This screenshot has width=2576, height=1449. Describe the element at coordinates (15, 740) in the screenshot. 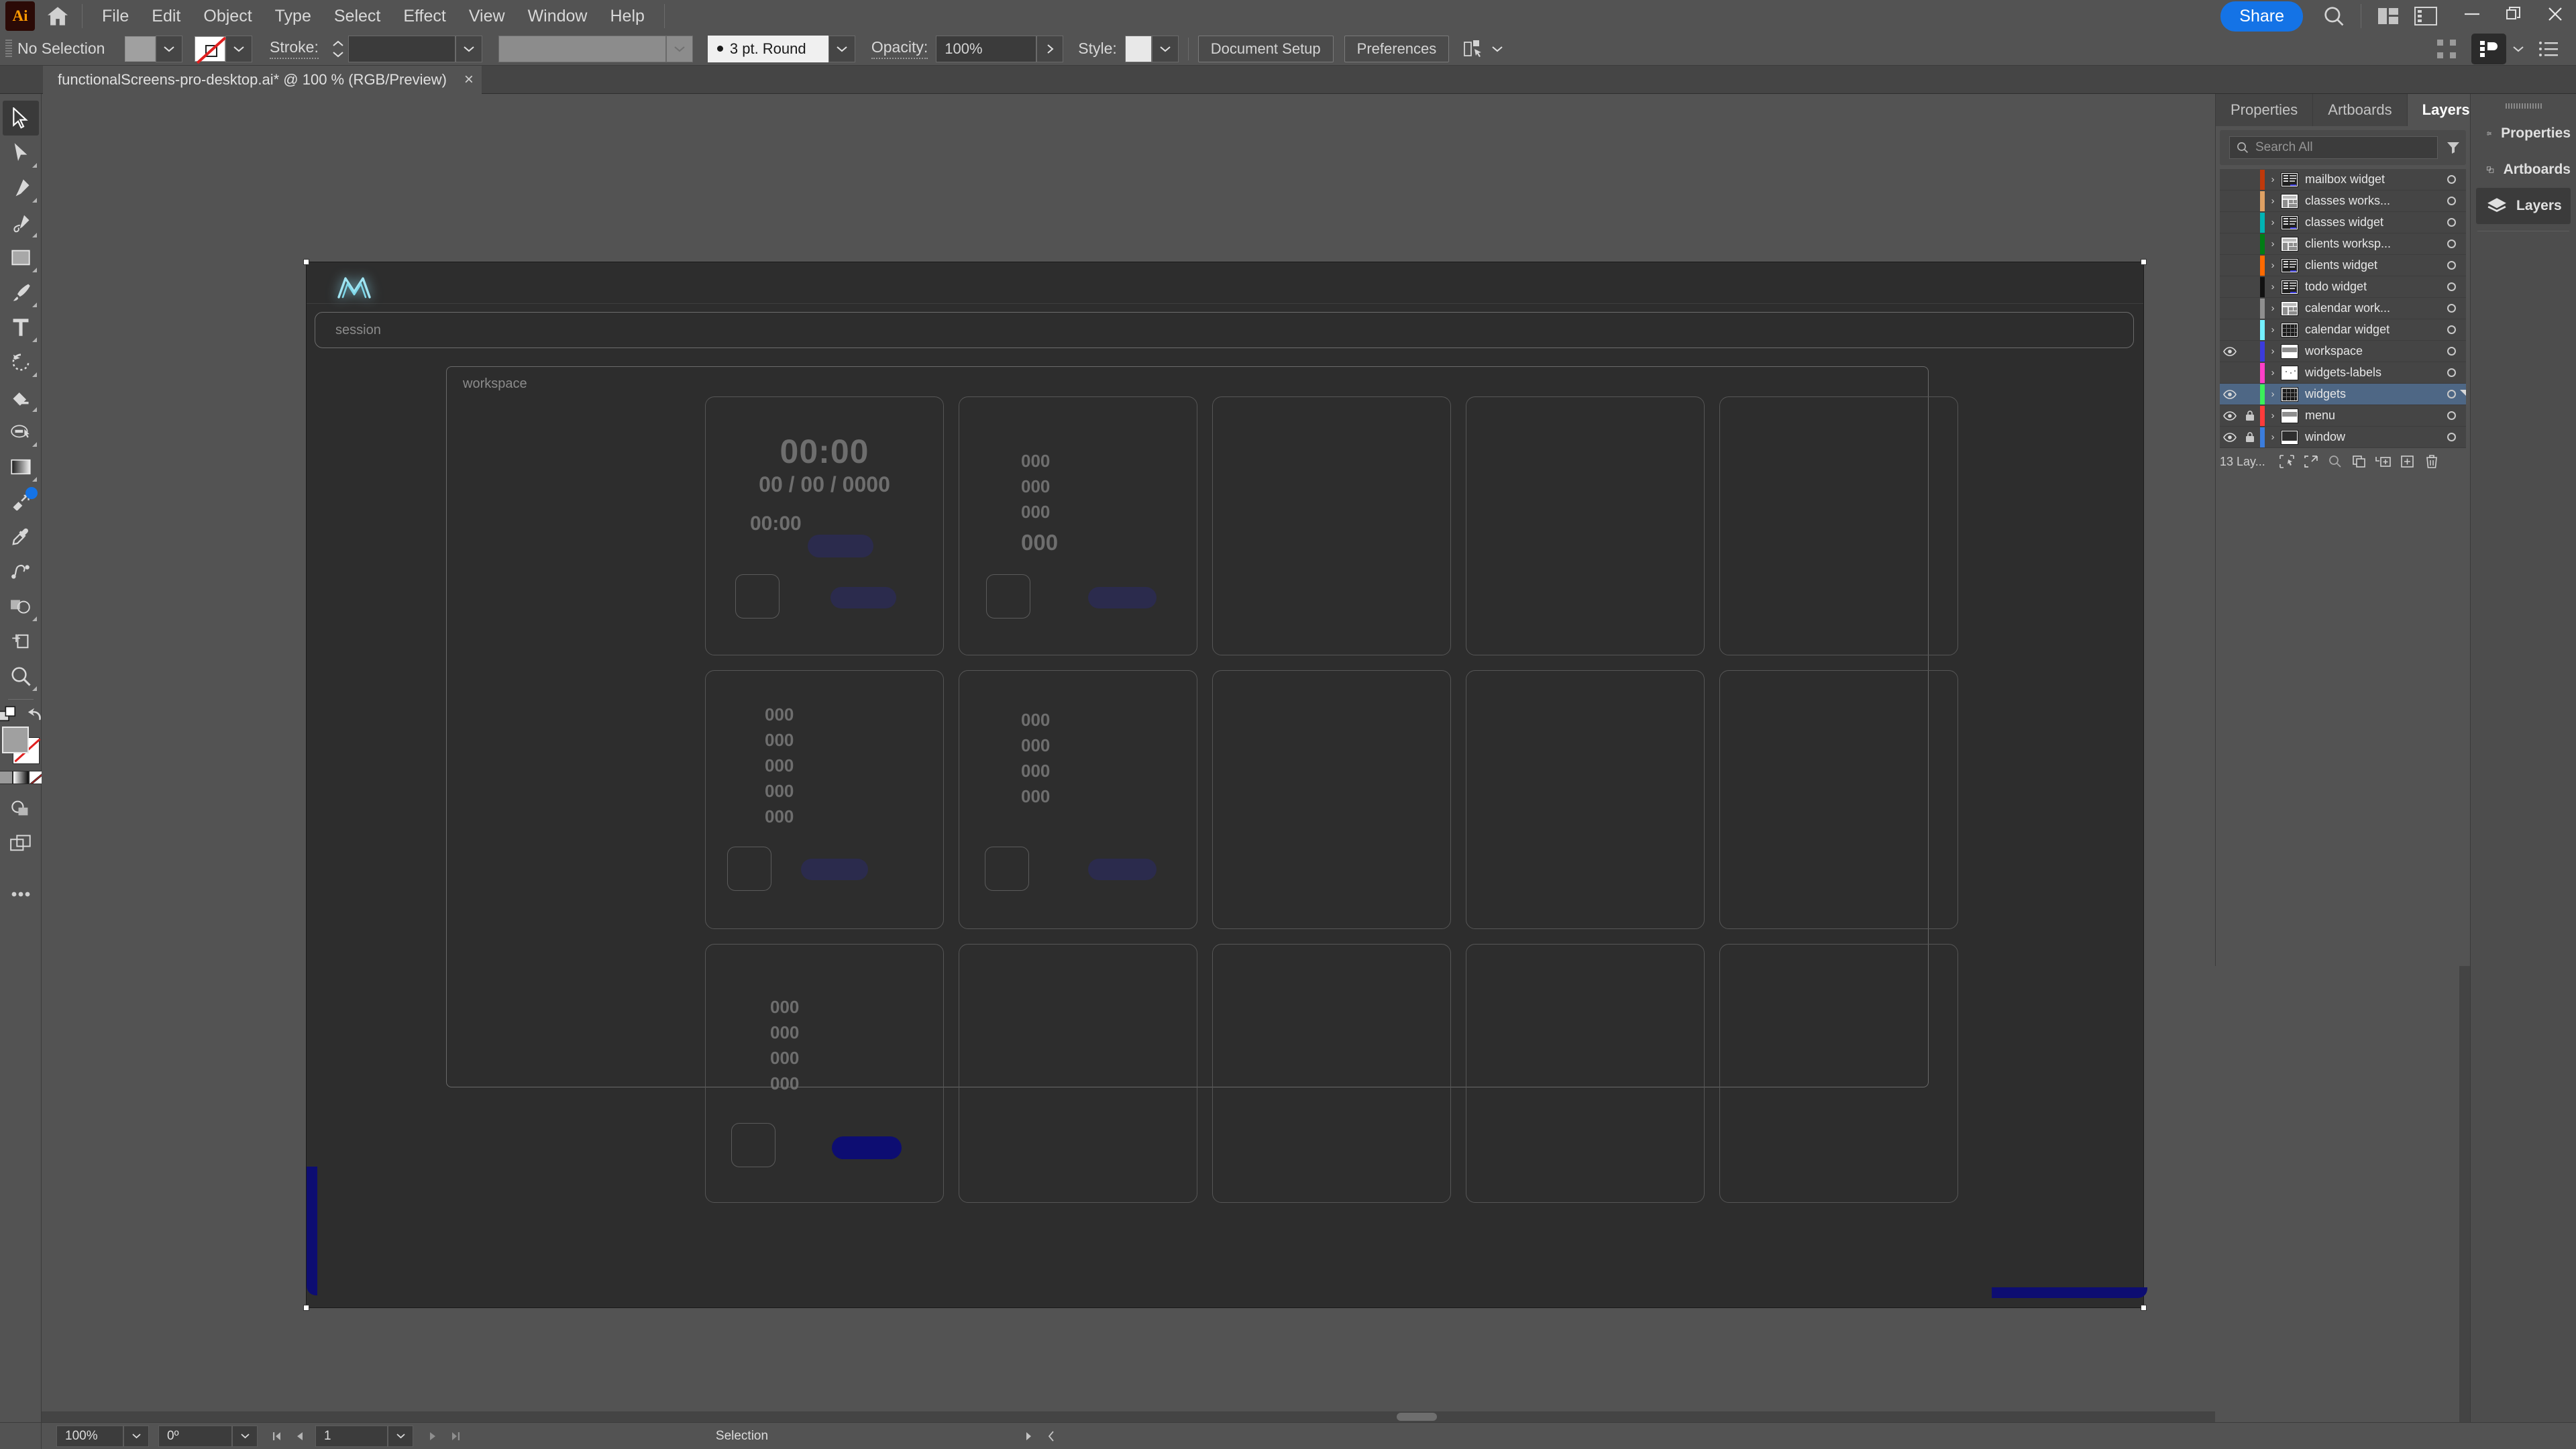

I see `fill-swatch` at that location.